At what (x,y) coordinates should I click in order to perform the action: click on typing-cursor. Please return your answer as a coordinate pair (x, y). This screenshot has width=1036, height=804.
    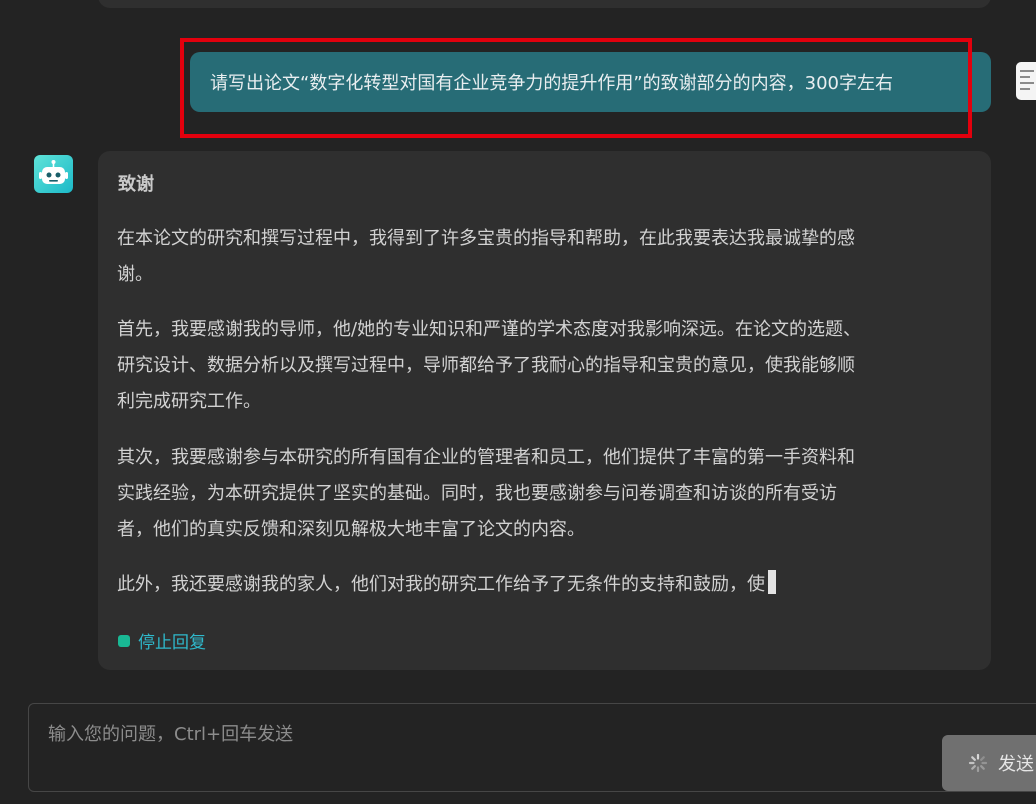
    Looking at the image, I should click on (772, 582).